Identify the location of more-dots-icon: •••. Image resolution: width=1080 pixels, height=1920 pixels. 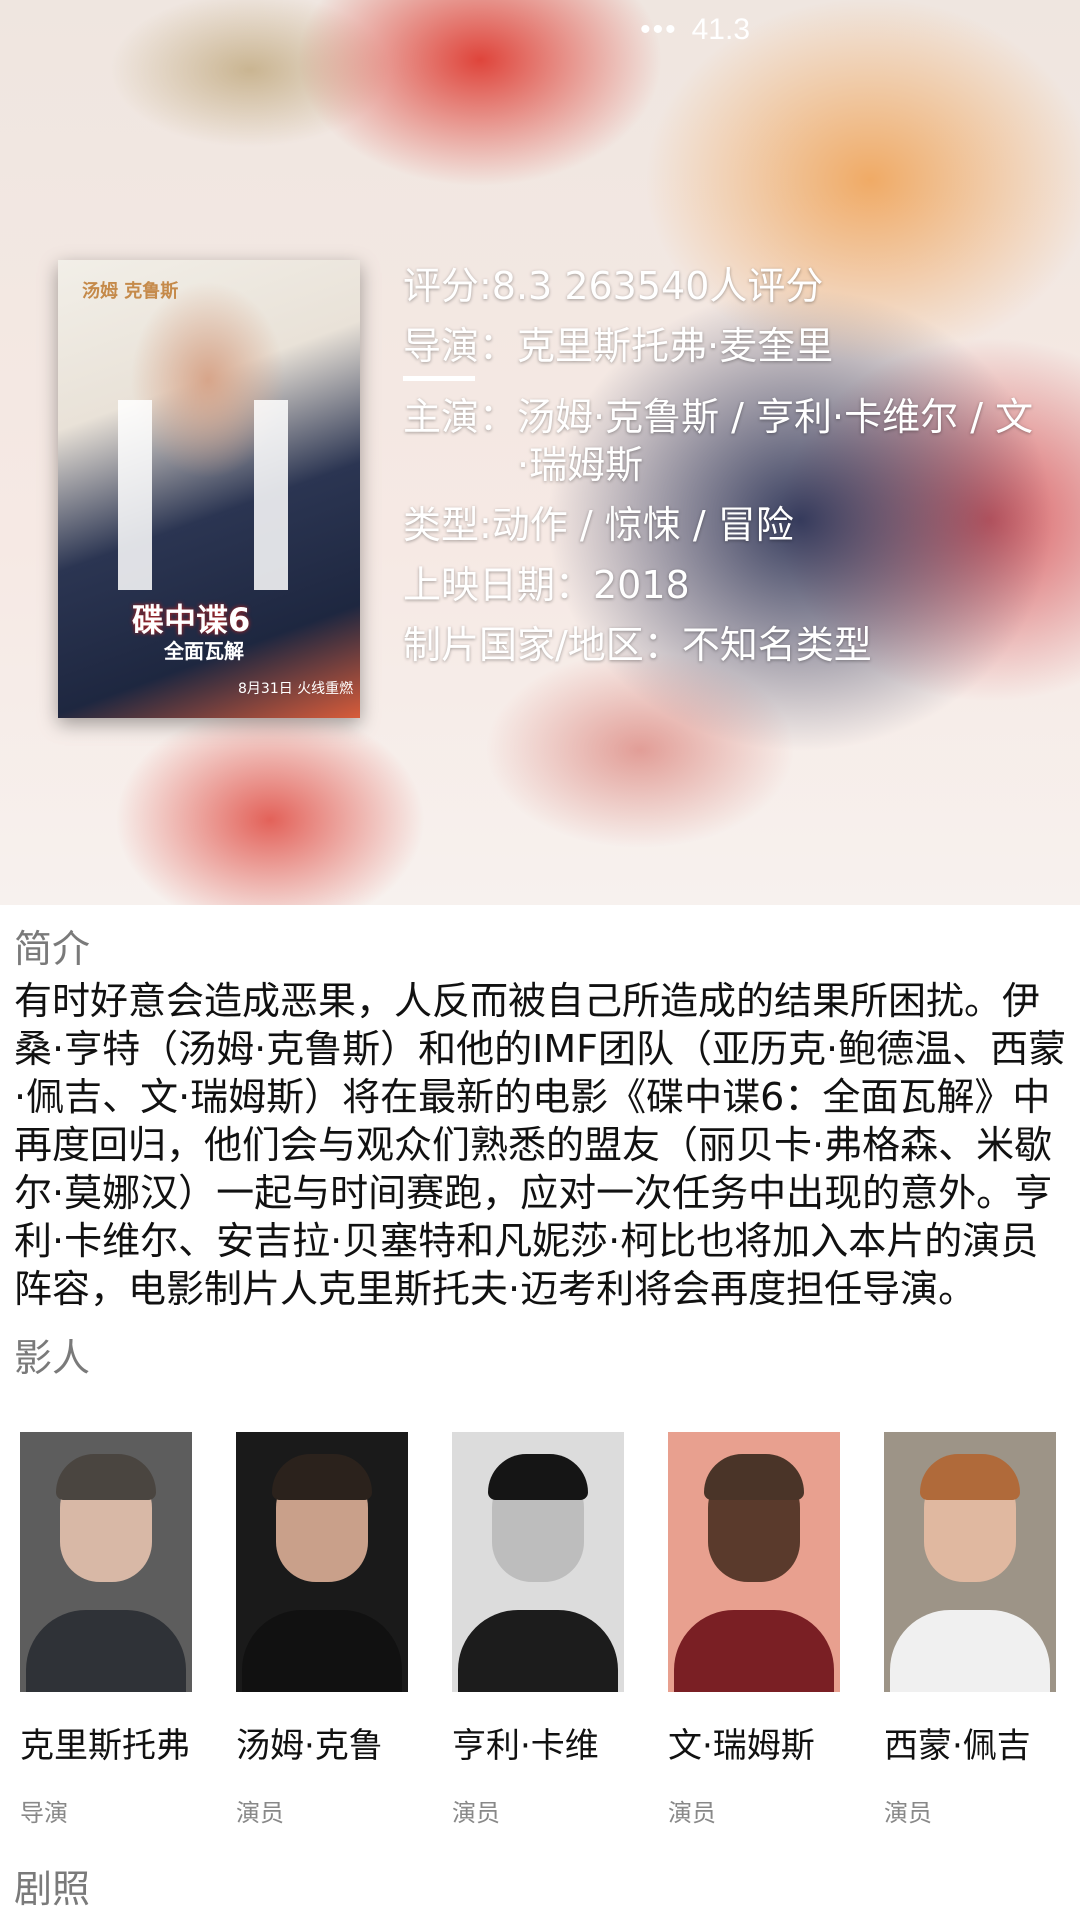
(659, 29).